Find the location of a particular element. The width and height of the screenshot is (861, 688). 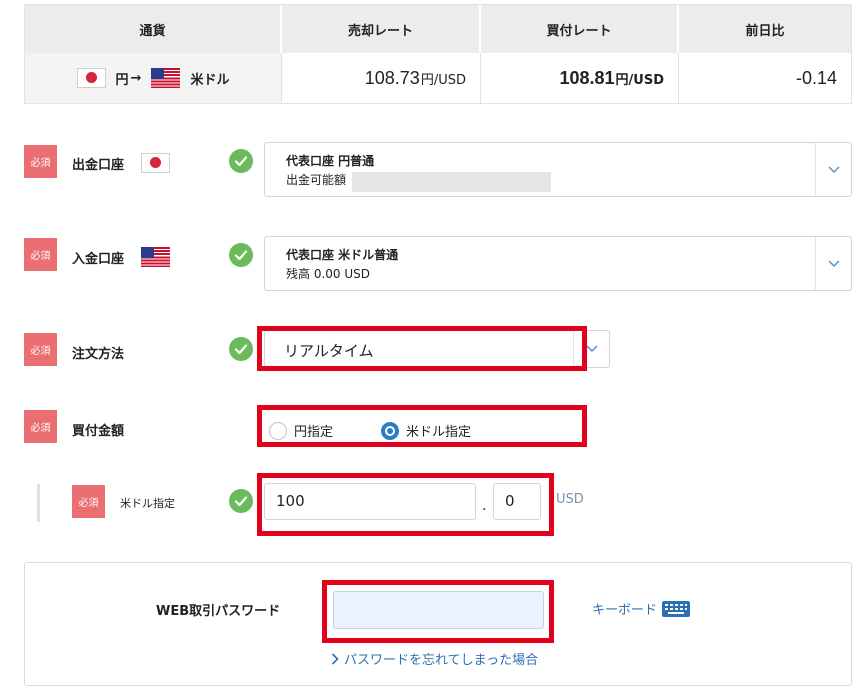

keyboard-icon is located at coordinates (676, 608).